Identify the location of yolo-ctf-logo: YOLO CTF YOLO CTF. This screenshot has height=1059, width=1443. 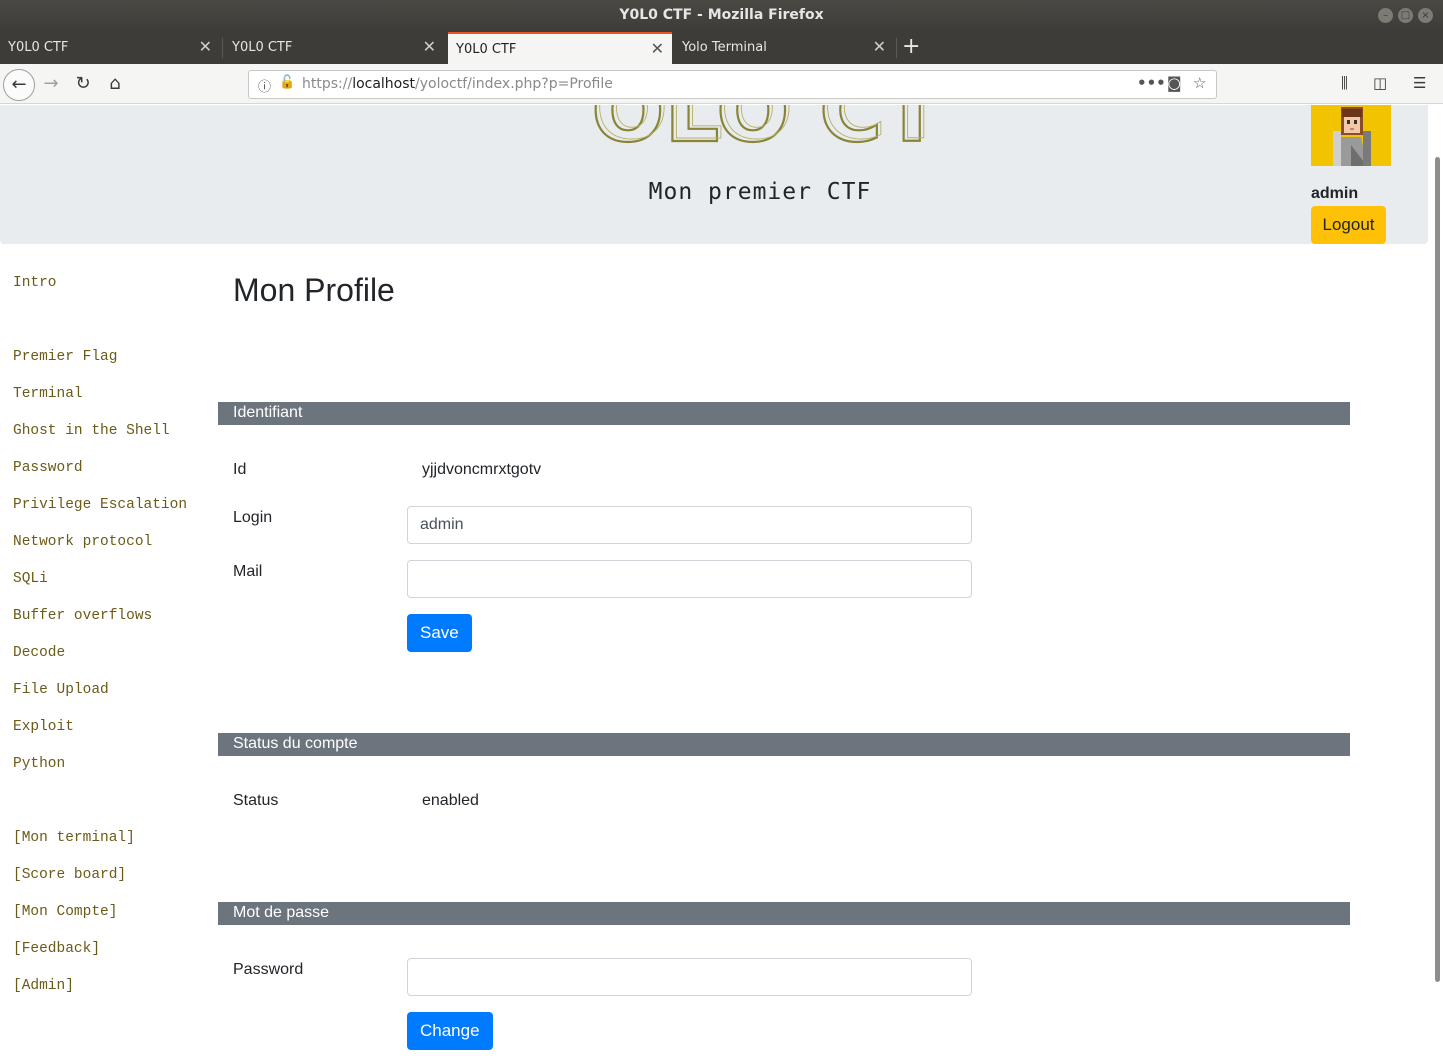
(766, 126).